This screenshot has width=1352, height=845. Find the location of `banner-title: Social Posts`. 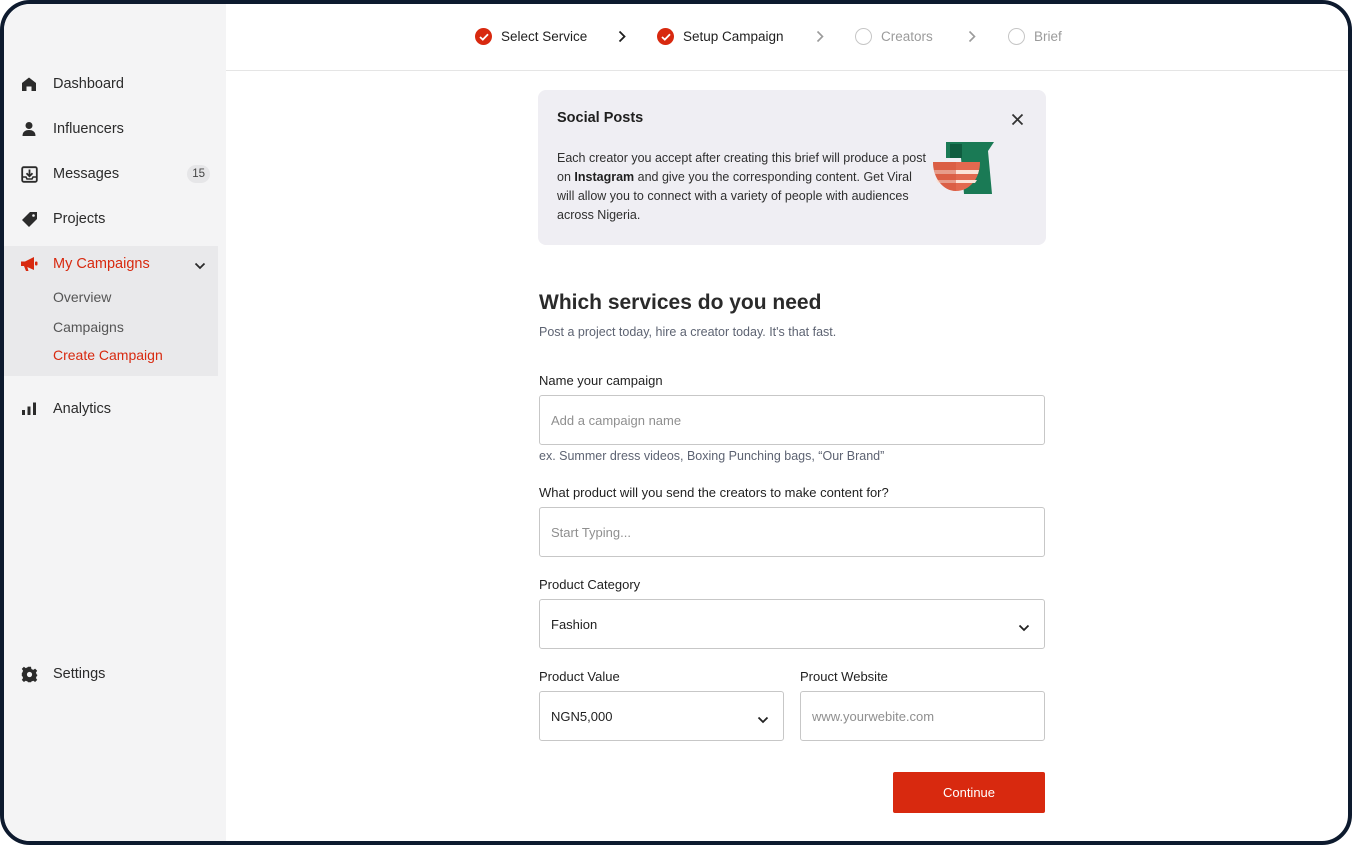

banner-title: Social Posts is located at coordinates (600, 118).